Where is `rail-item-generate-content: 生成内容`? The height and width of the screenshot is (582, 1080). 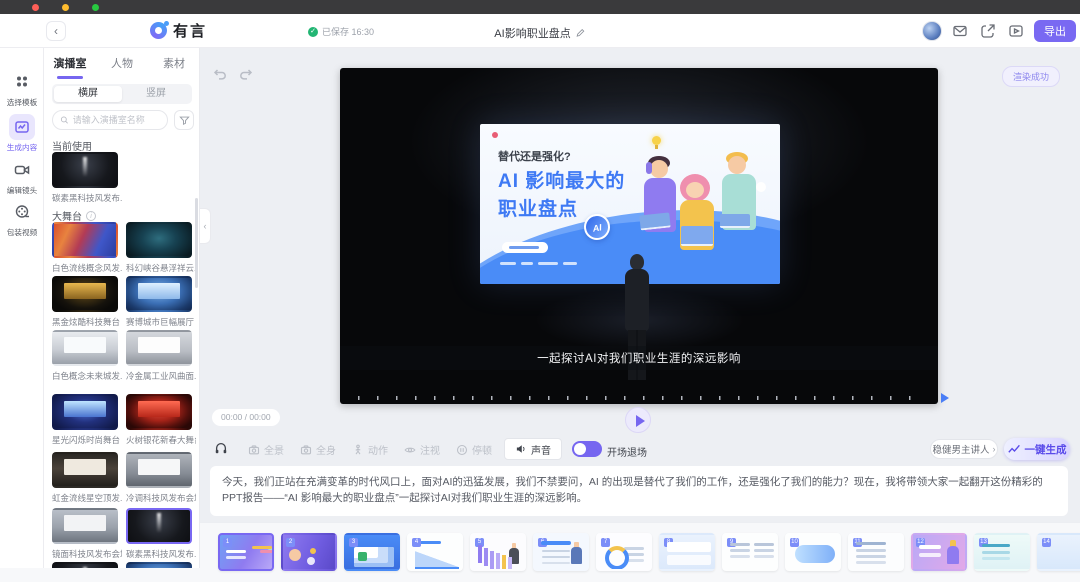 rail-item-generate-content: 生成内容 is located at coordinates (22, 133).